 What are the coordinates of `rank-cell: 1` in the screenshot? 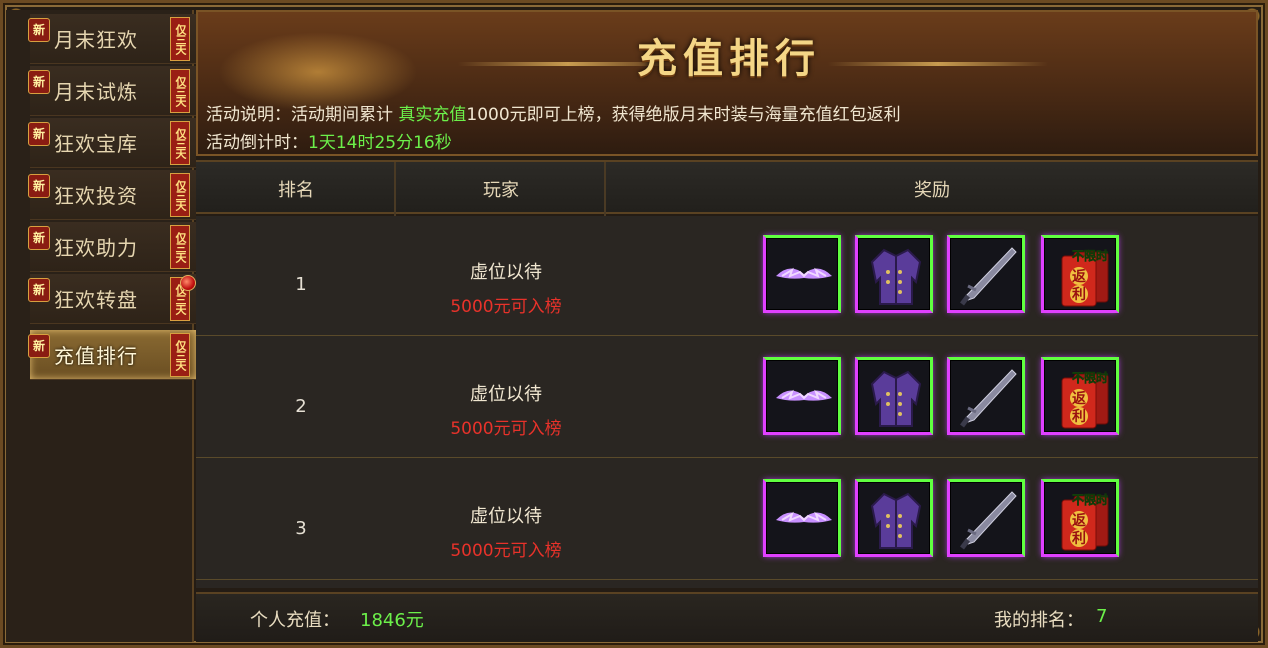 It's located at (301, 284).